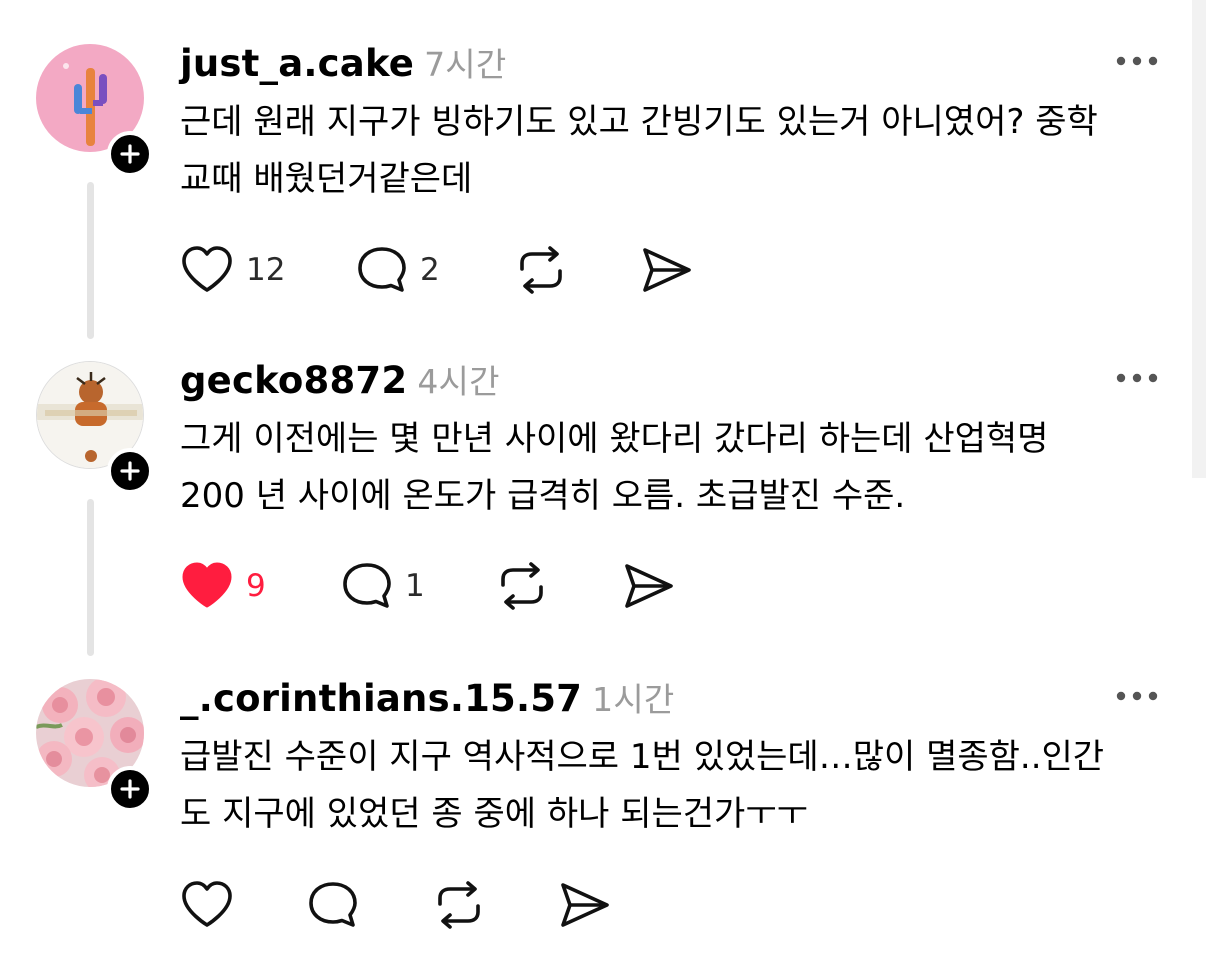 Image resolution: width=1206 pixels, height=967 pixels. I want to click on post-text-line: 교때 배웠던거같은데, so click(326, 179).